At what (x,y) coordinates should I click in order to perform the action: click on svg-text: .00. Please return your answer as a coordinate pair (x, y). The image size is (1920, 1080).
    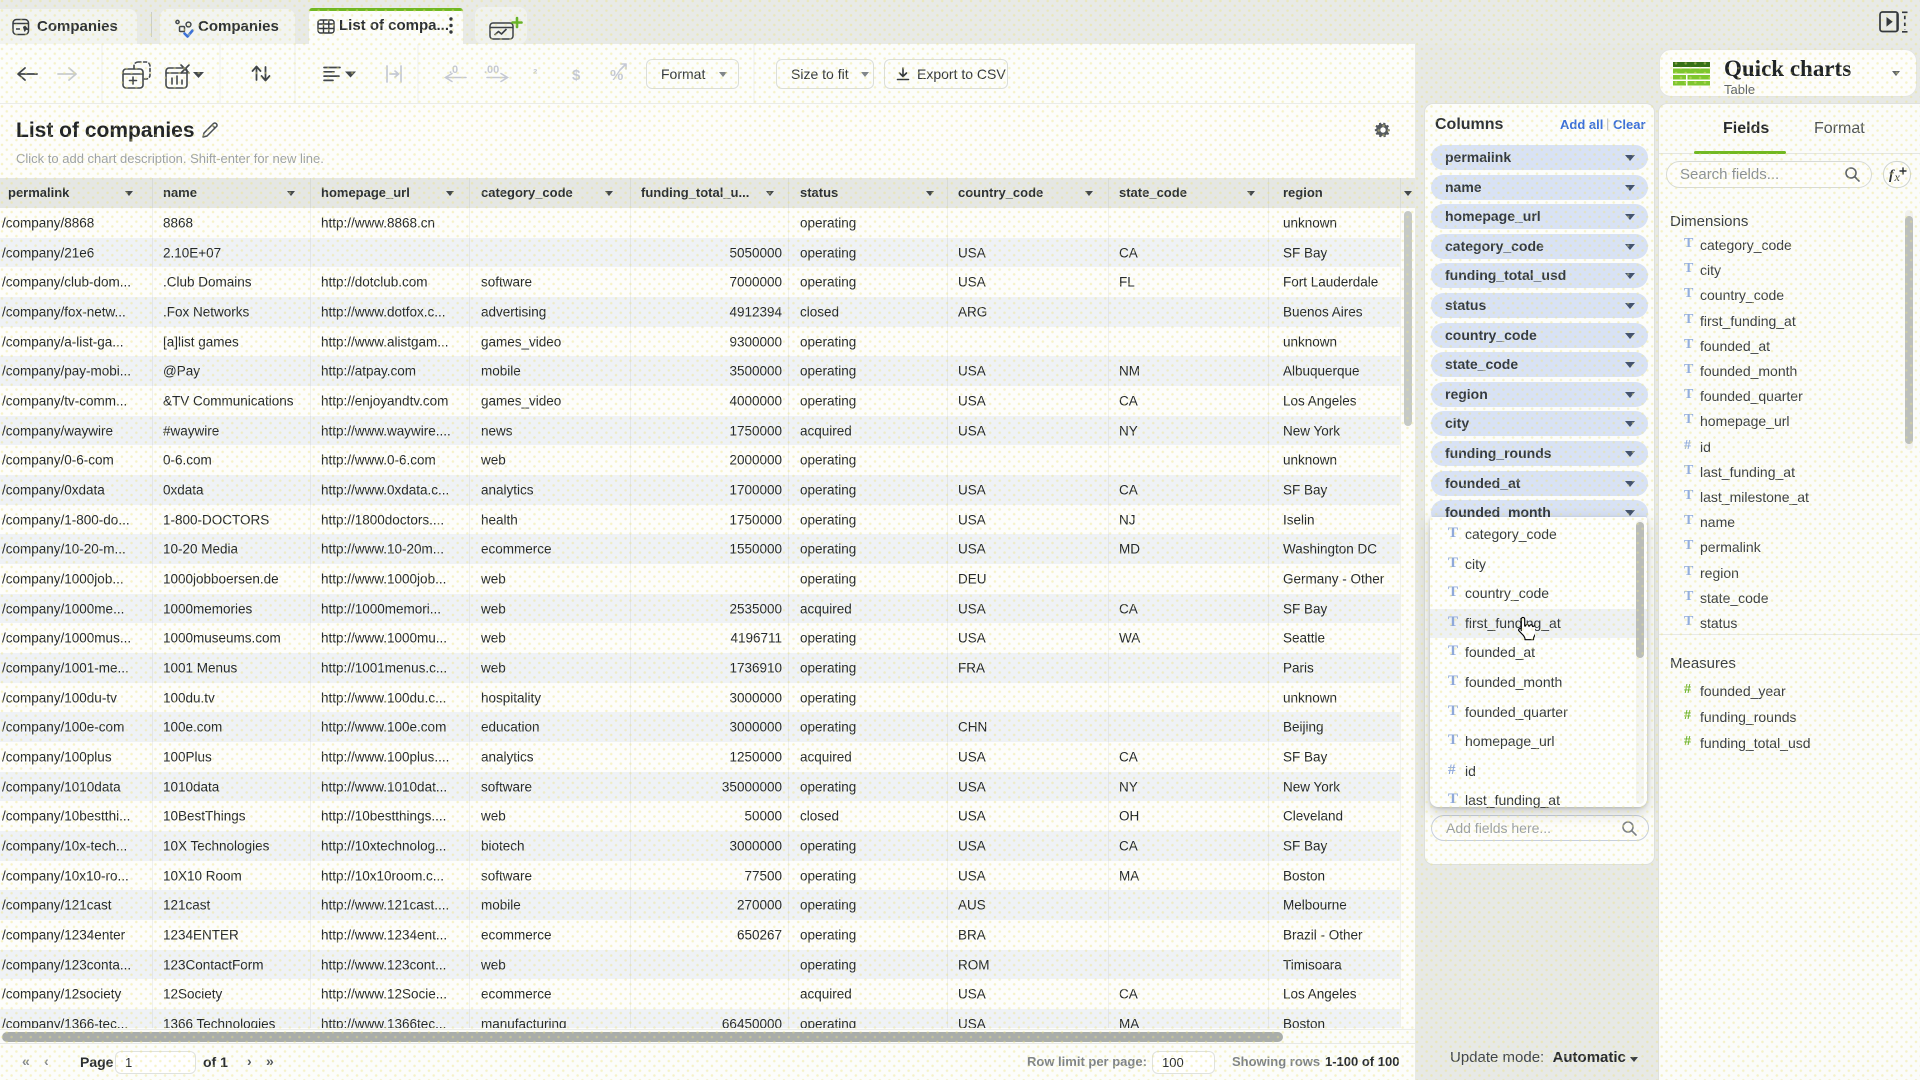
    Looking at the image, I should click on (491, 70).